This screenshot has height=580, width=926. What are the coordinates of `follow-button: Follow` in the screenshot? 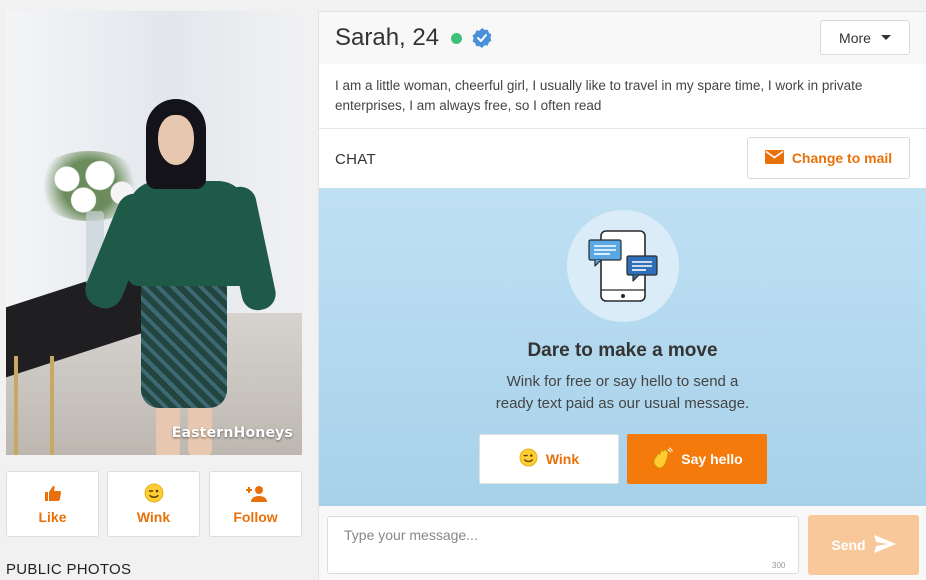 It's located at (255, 504).